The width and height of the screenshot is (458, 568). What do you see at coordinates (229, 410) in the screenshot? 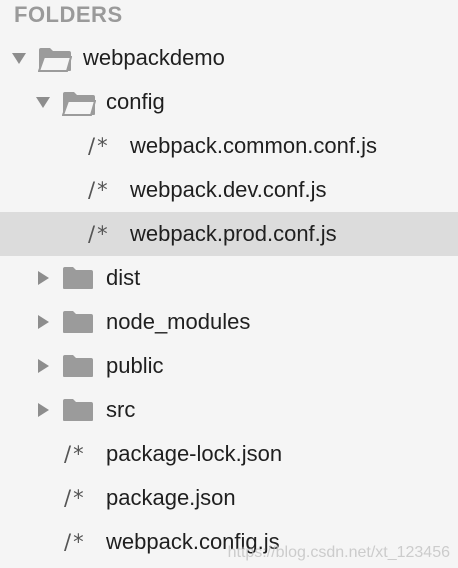
I see `tree-item-src: src` at bounding box center [229, 410].